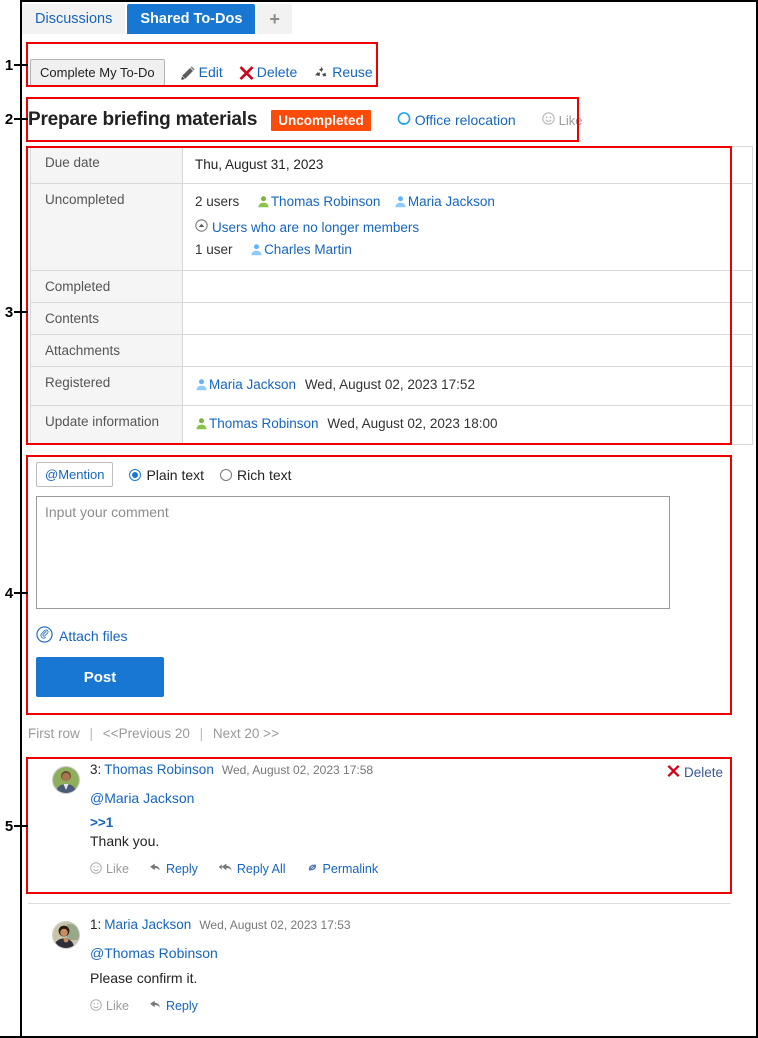 The image size is (758, 1038). What do you see at coordinates (66, 780) in the screenshot?
I see `avatar` at bounding box center [66, 780].